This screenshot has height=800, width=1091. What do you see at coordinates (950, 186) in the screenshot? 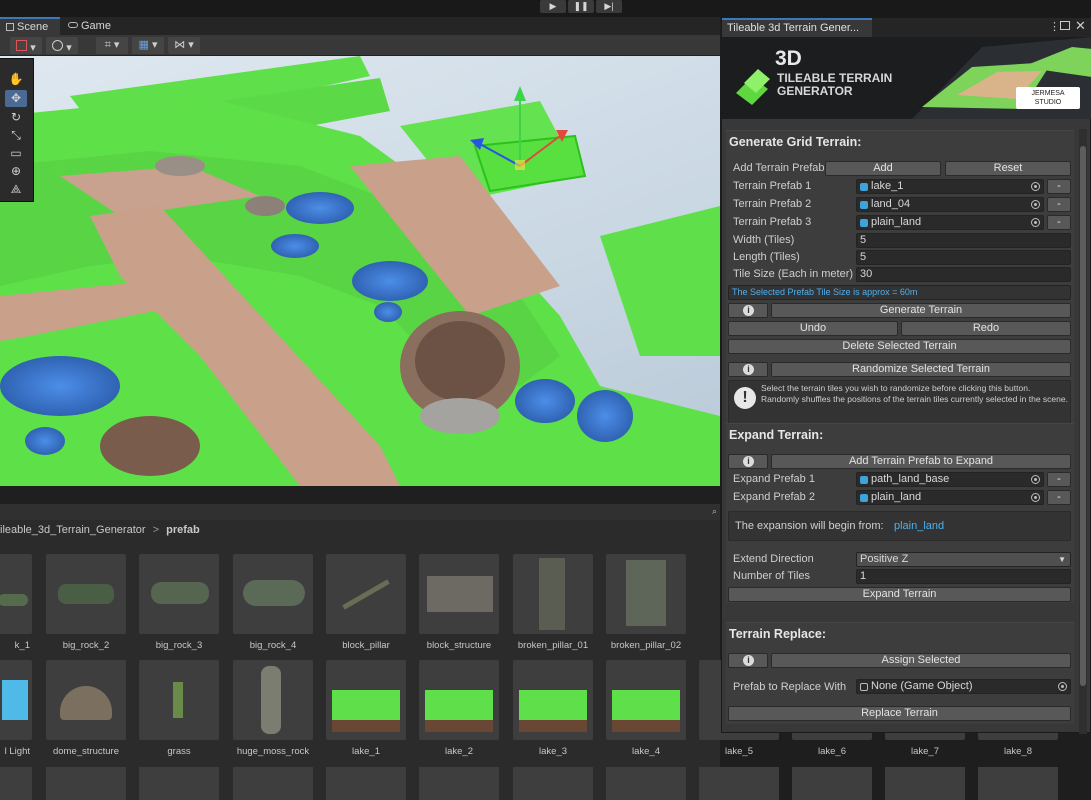
I see `terrain-prefab-field: lake_1` at bounding box center [950, 186].